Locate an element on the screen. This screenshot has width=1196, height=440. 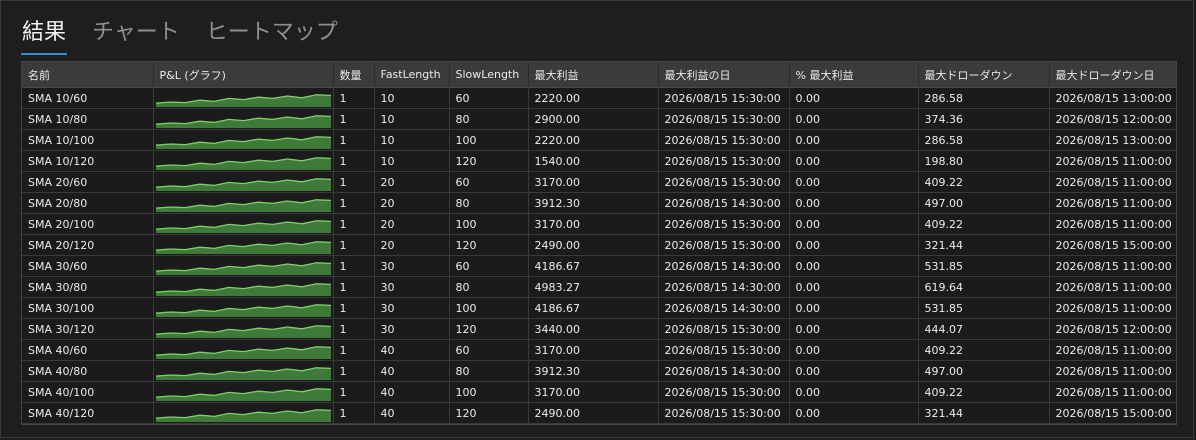
tab-heatmap: ヒートマップ is located at coordinates (272, 33).